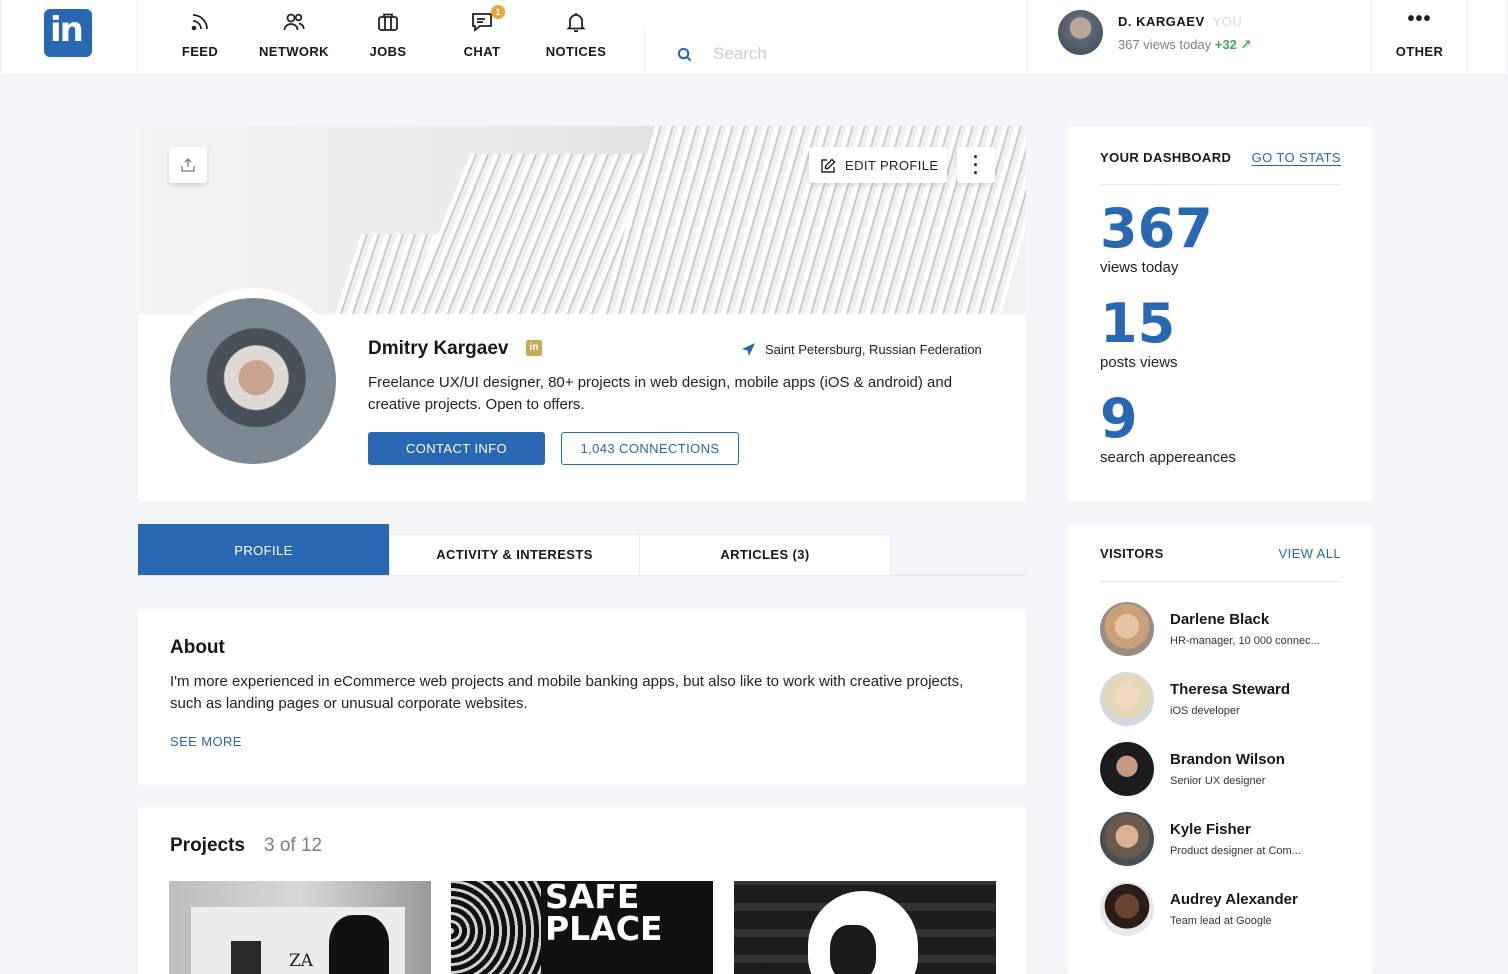  Describe the element at coordinates (199, 22) in the screenshot. I see `rss-icon` at that location.